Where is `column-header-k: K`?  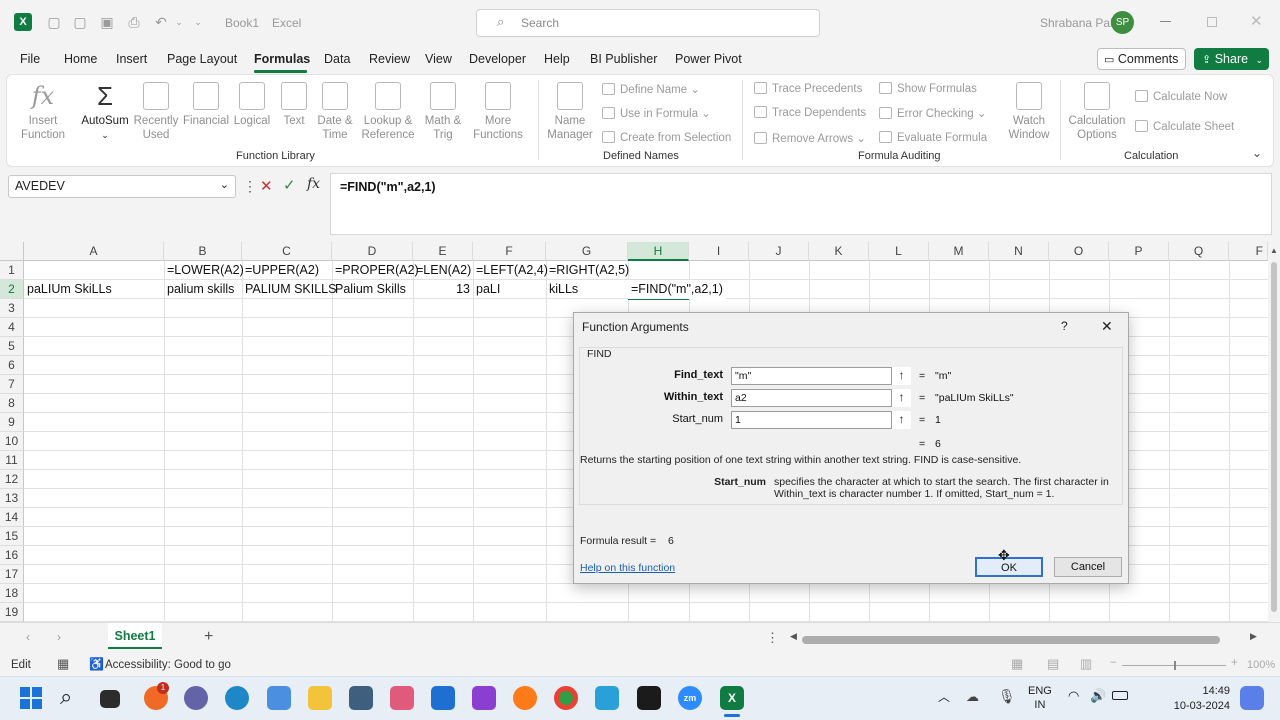
column-header-k: K is located at coordinates (839, 251).